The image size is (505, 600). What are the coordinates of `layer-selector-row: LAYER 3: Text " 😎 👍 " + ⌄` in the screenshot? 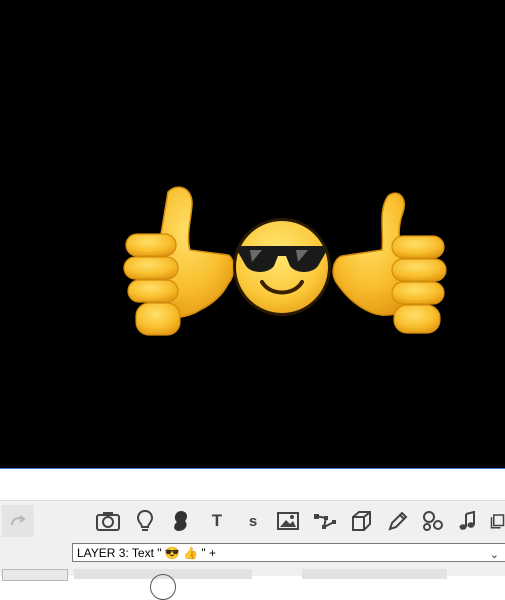 It's located at (252, 553).